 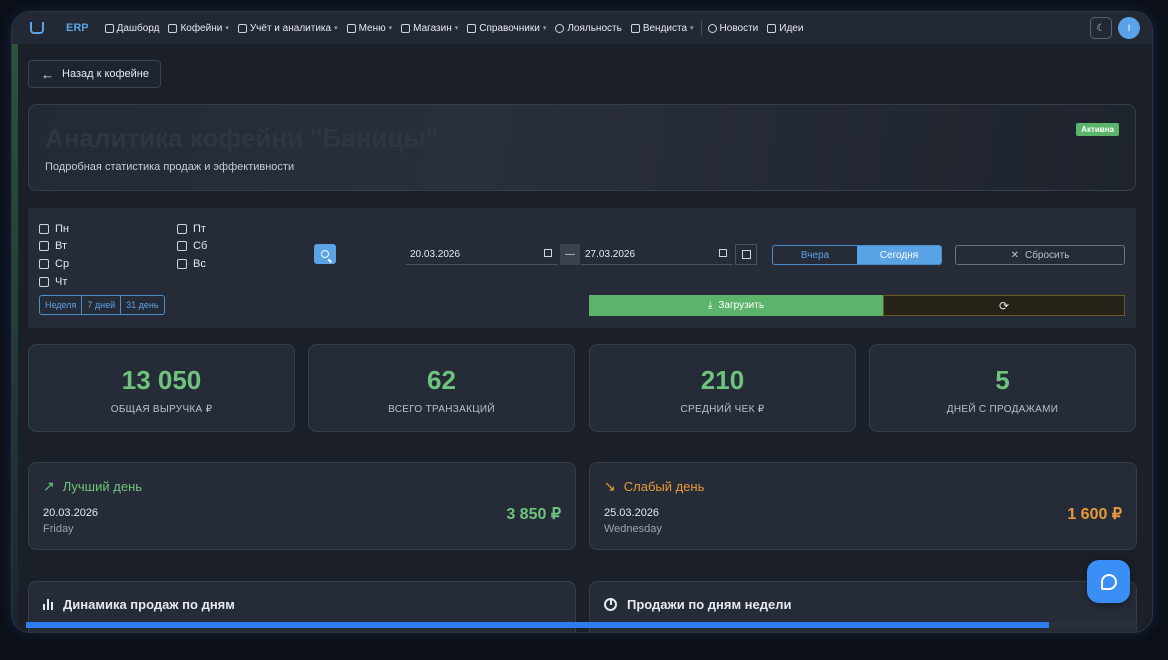 I want to click on nav-item-label: Учёт и аналитика, so click(x=290, y=28).